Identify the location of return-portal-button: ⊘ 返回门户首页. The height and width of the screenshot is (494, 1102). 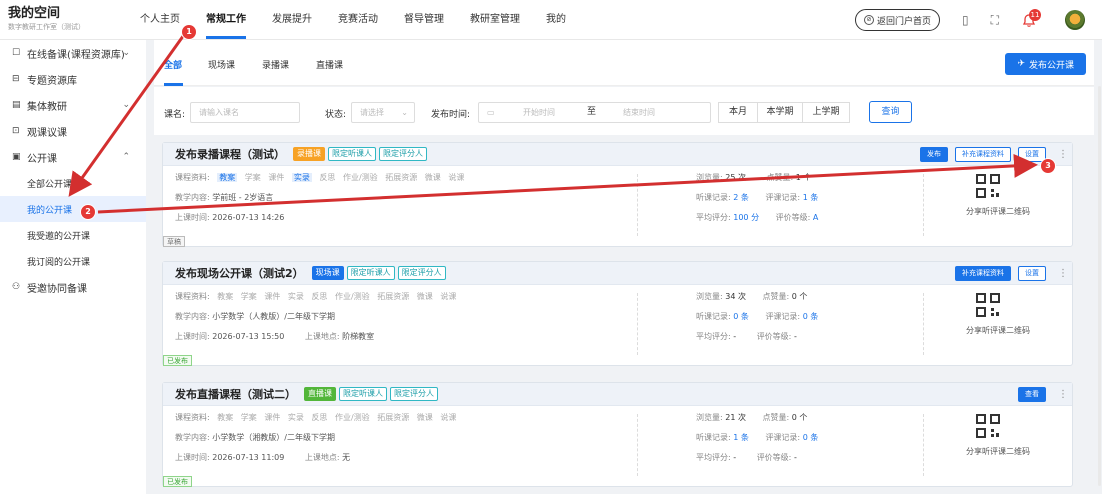
(897, 20).